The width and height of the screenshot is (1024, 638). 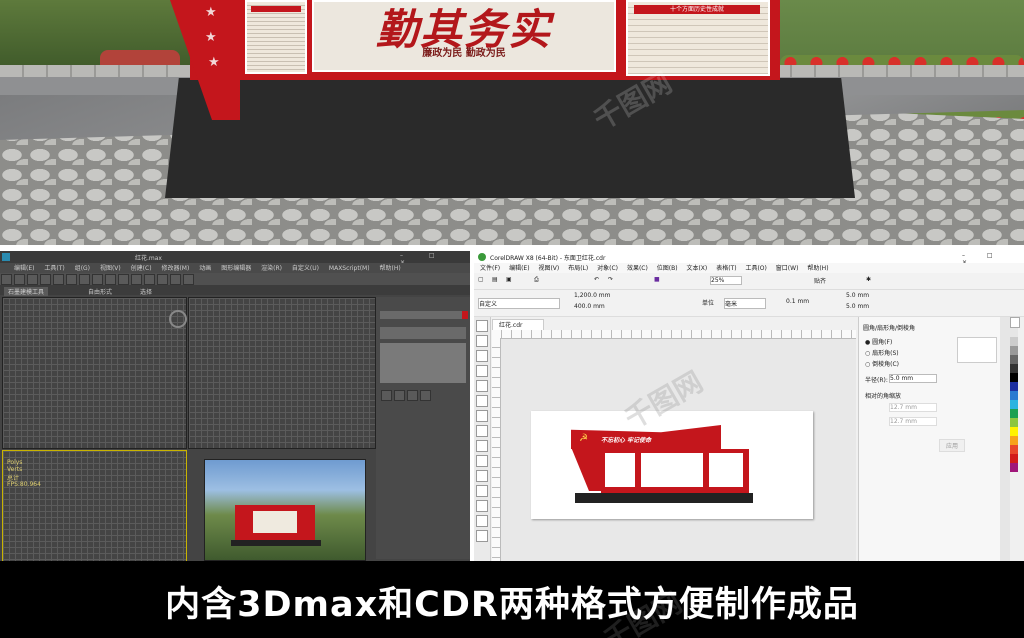 I want to click on redo-icon: ↷, so click(x=610, y=279).